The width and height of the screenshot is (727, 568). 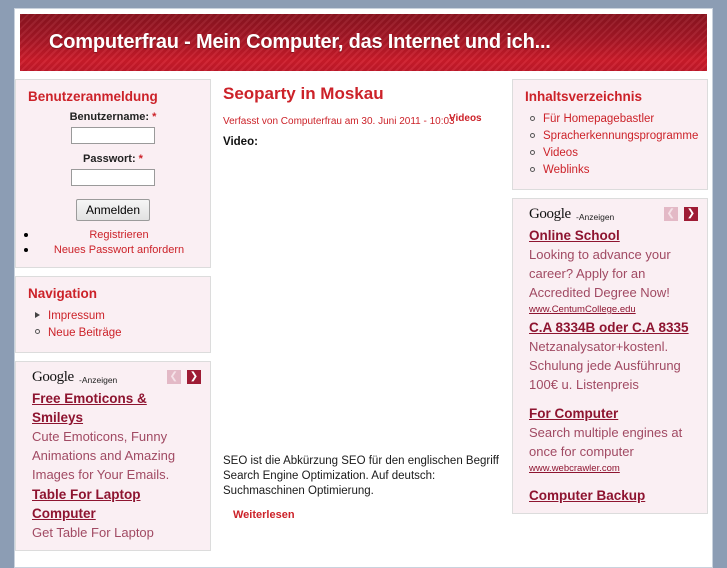 What do you see at coordinates (613, 495) in the screenshot?
I see `ad-title: Computer Backup` at bounding box center [613, 495].